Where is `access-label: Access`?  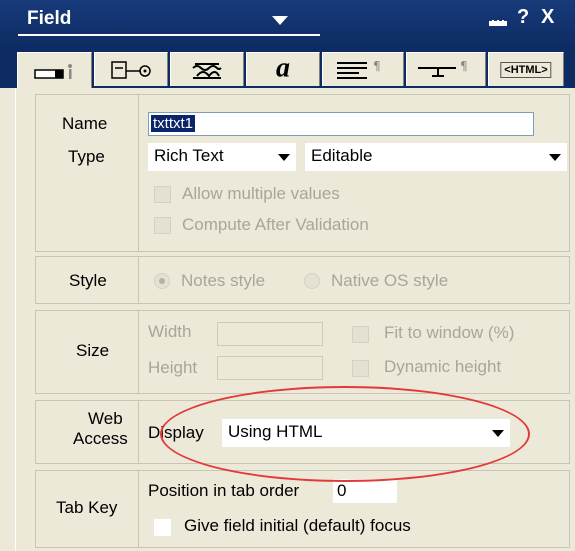
access-label: Access is located at coordinates (100, 438).